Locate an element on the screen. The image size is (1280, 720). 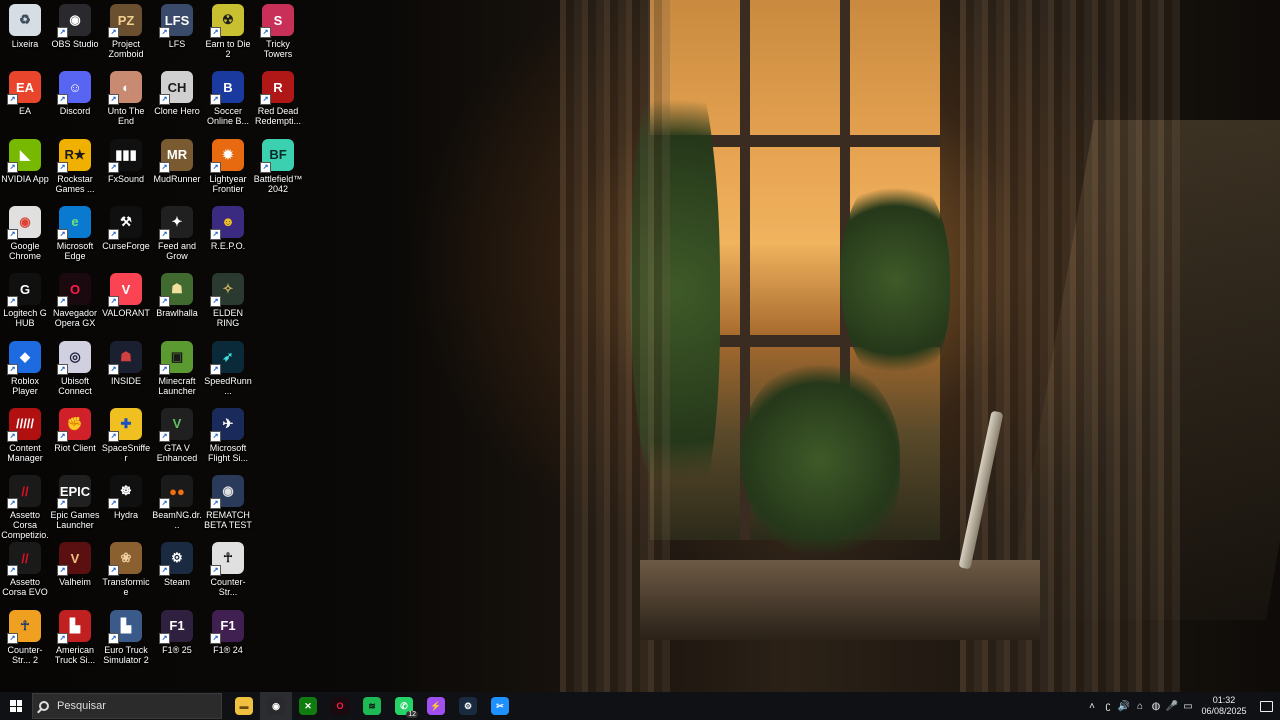
desktop-icon: e ↗ Microsoft Edge is located at coordinates (75, 231).